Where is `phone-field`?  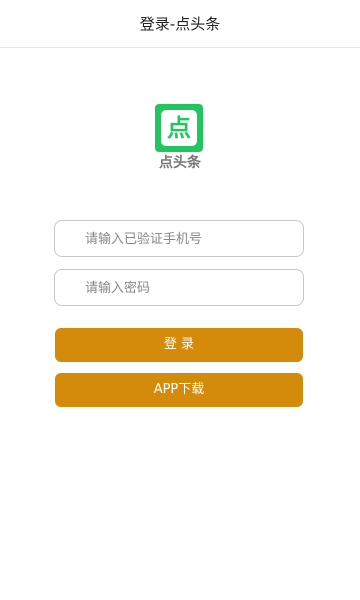
phone-field is located at coordinates (179, 239).